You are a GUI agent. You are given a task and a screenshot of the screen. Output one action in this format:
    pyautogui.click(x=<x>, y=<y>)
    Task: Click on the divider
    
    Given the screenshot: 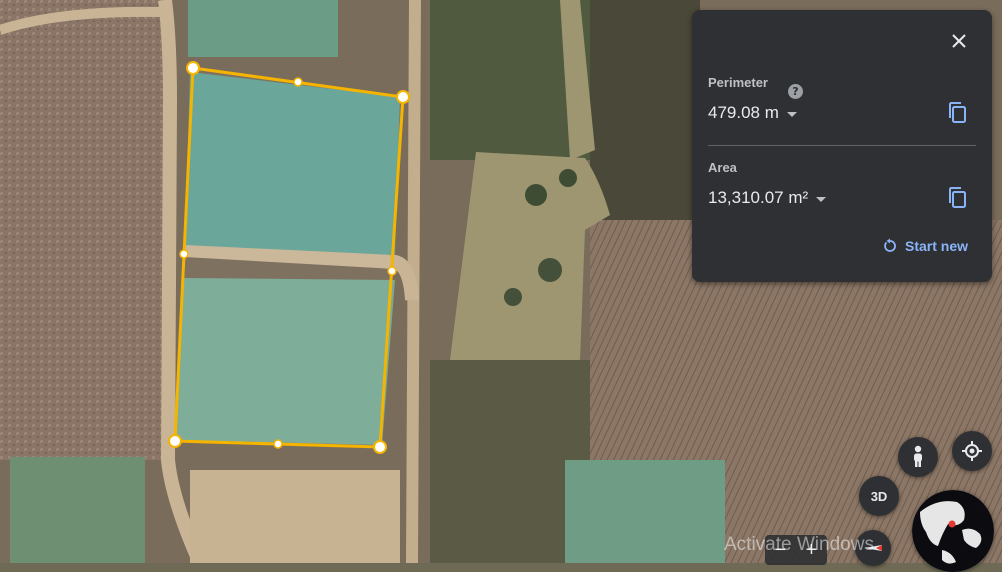 What is the action you would take?
    pyautogui.click(x=842, y=145)
    